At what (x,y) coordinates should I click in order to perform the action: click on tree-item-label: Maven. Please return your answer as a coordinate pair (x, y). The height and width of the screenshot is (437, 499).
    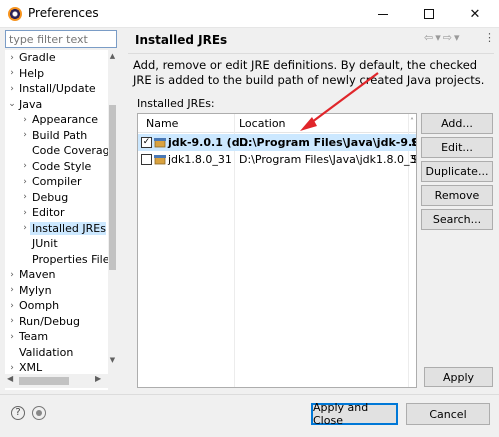
    Looking at the image, I should click on (37, 275).